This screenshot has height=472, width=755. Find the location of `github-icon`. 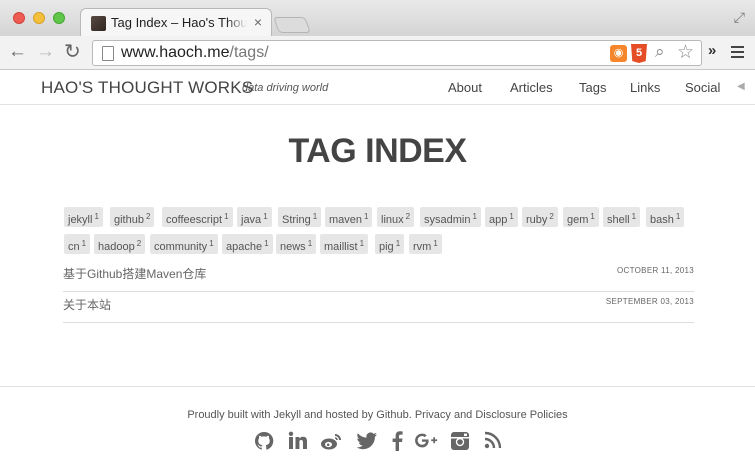

github-icon is located at coordinates (264, 442).